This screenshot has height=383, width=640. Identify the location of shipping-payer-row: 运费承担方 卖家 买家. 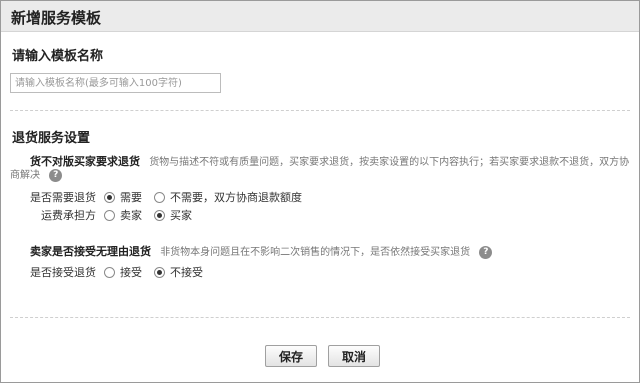
(116, 215).